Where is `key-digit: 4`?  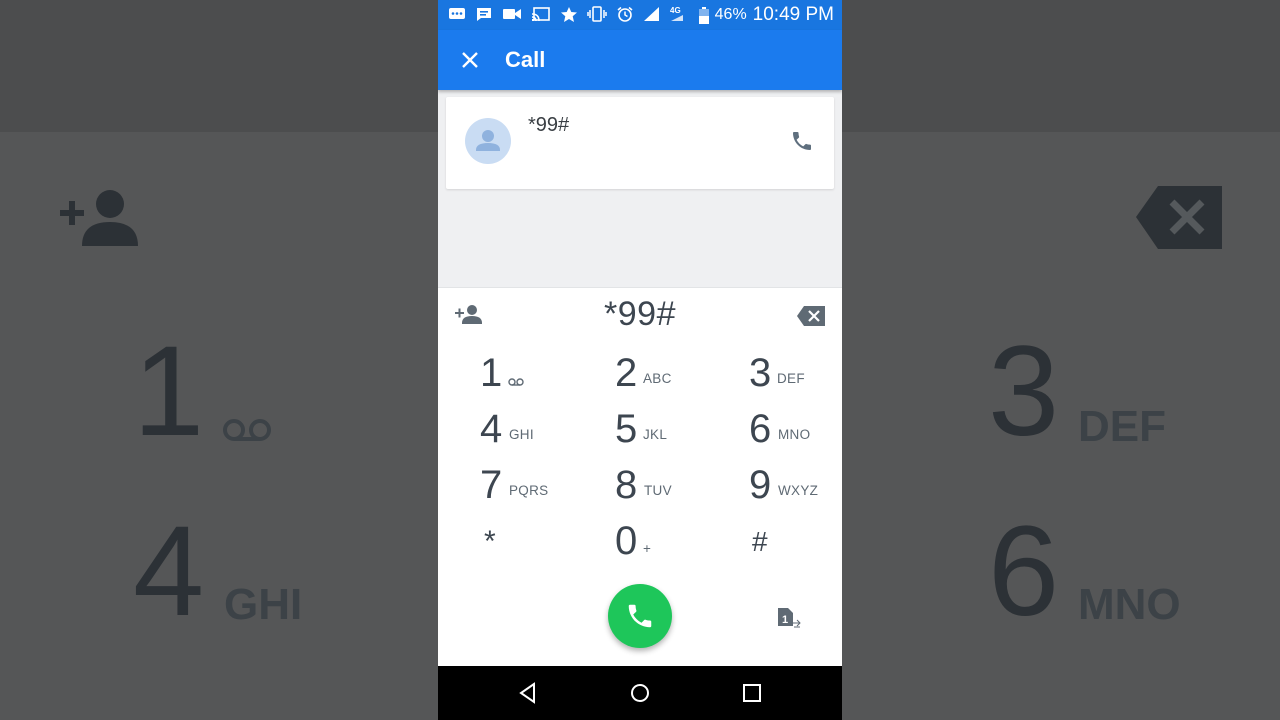
key-digit: 4 is located at coordinates (491, 429).